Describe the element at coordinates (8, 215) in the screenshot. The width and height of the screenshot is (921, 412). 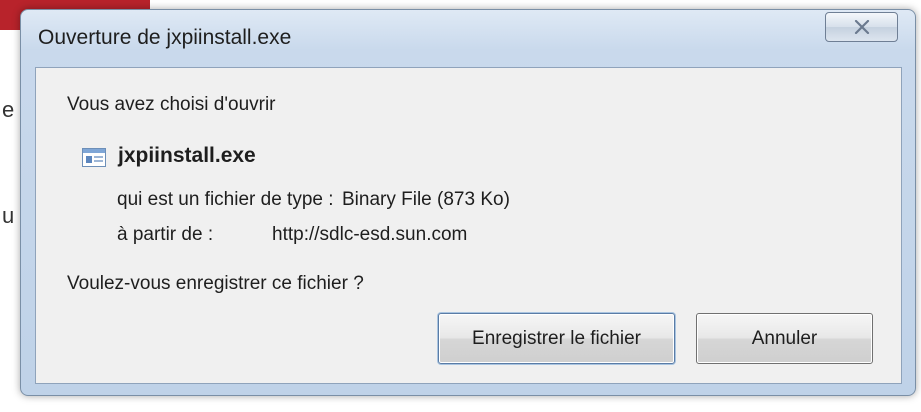
I see `background-text-fragment: u` at that location.